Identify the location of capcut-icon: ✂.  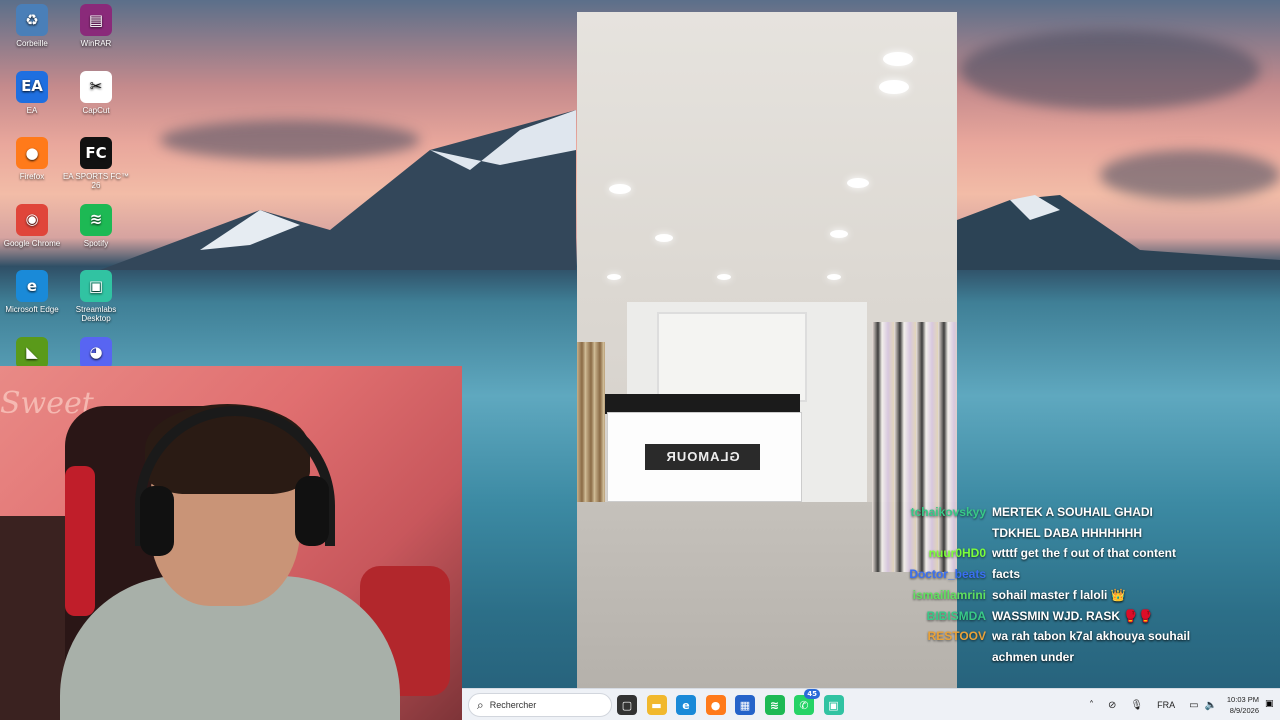
(96, 86).